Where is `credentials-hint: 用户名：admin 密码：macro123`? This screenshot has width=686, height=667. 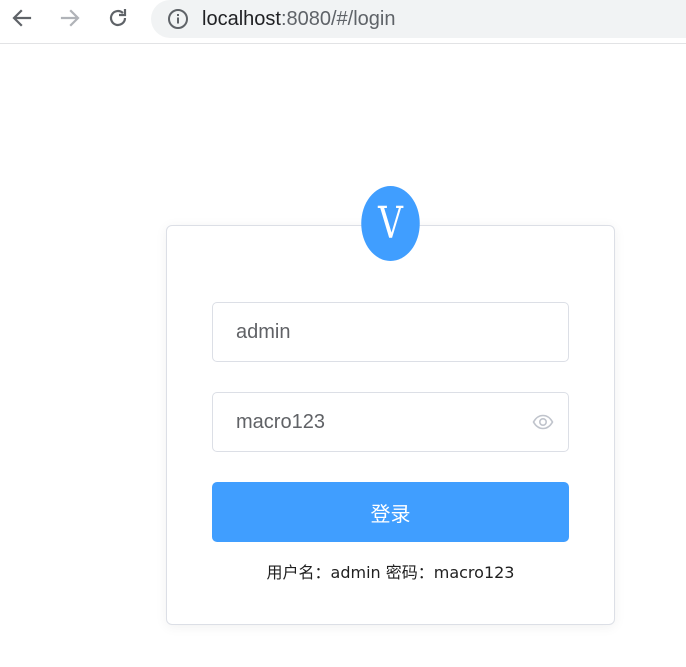 credentials-hint: 用户名：admin 密码：macro123 is located at coordinates (390, 572).